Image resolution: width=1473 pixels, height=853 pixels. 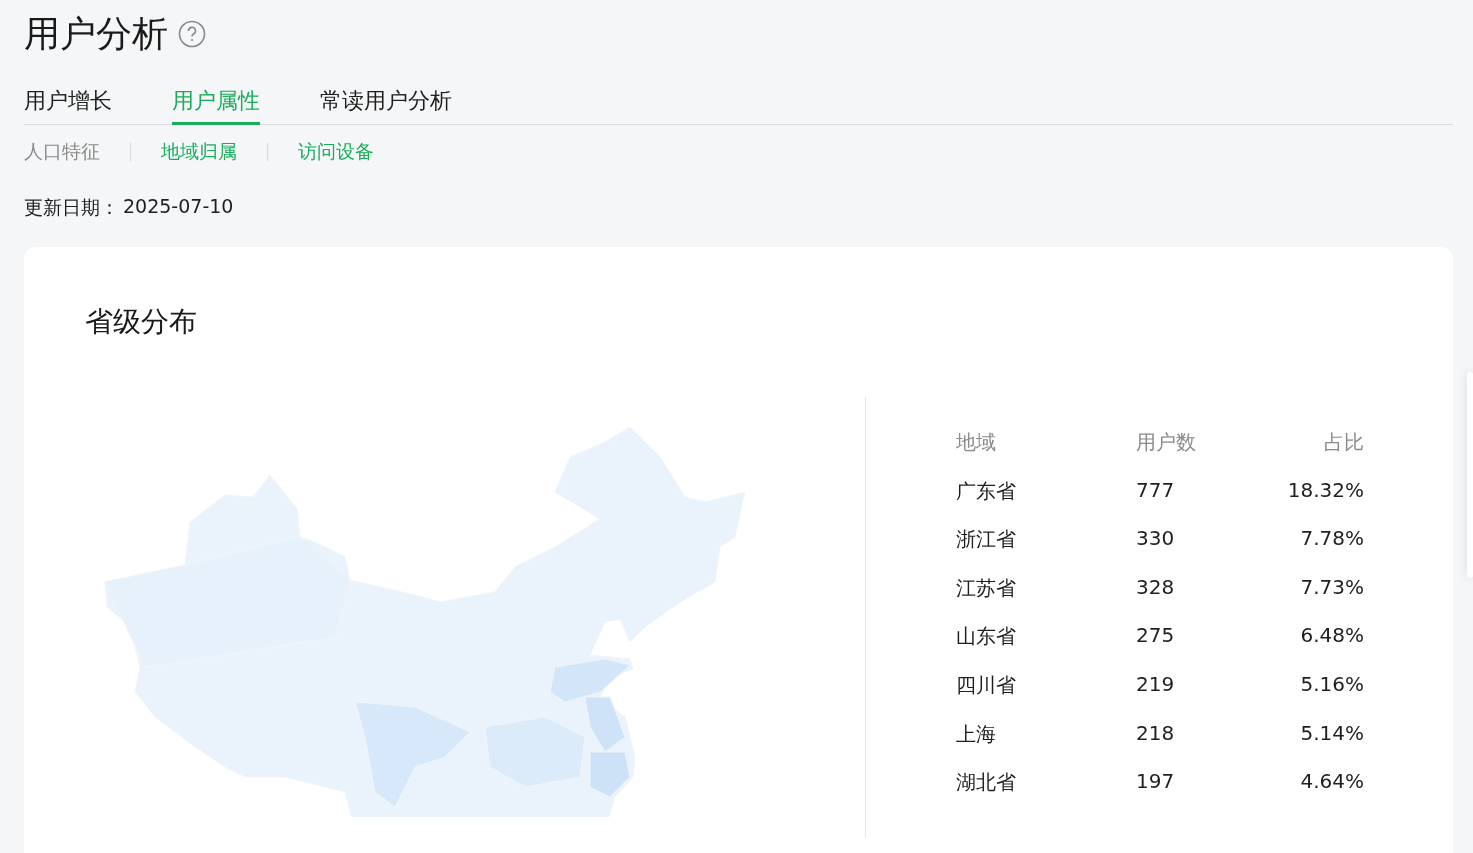 I want to click on table-cell-text: 7.78%, so click(x=1331, y=539).